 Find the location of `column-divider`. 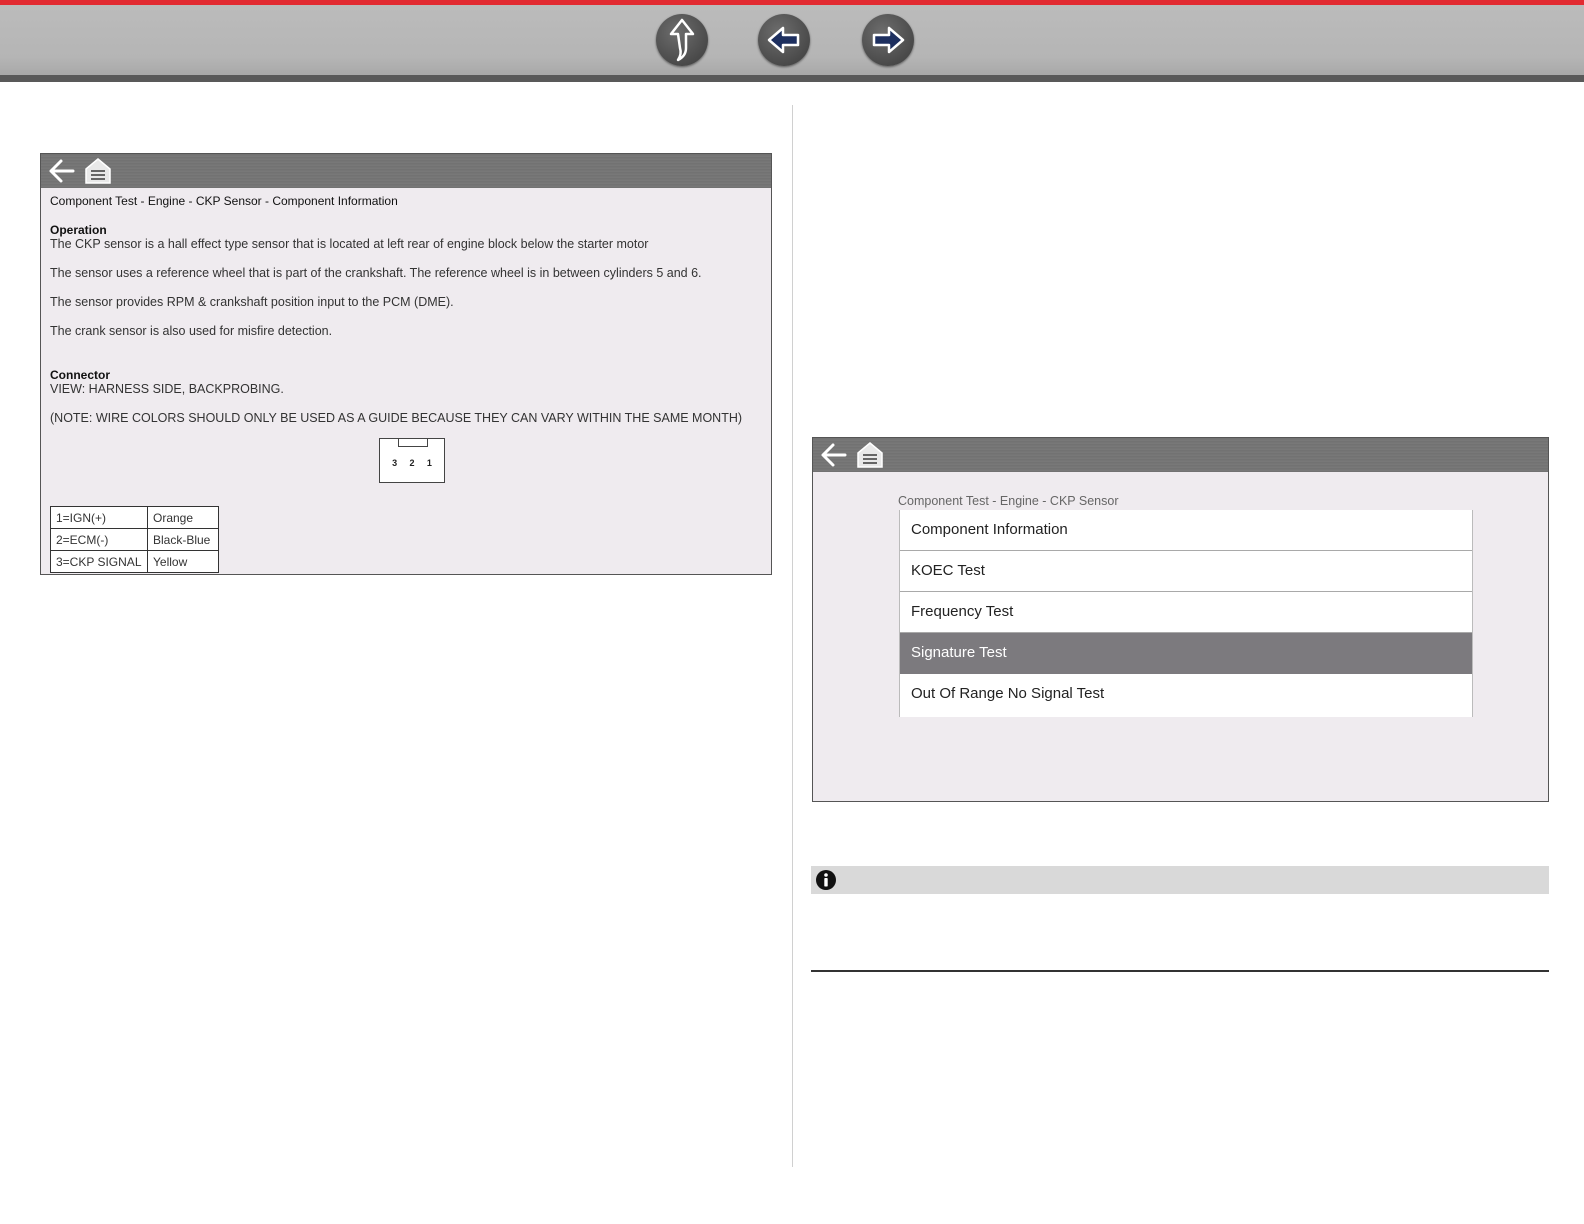

column-divider is located at coordinates (792, 636).